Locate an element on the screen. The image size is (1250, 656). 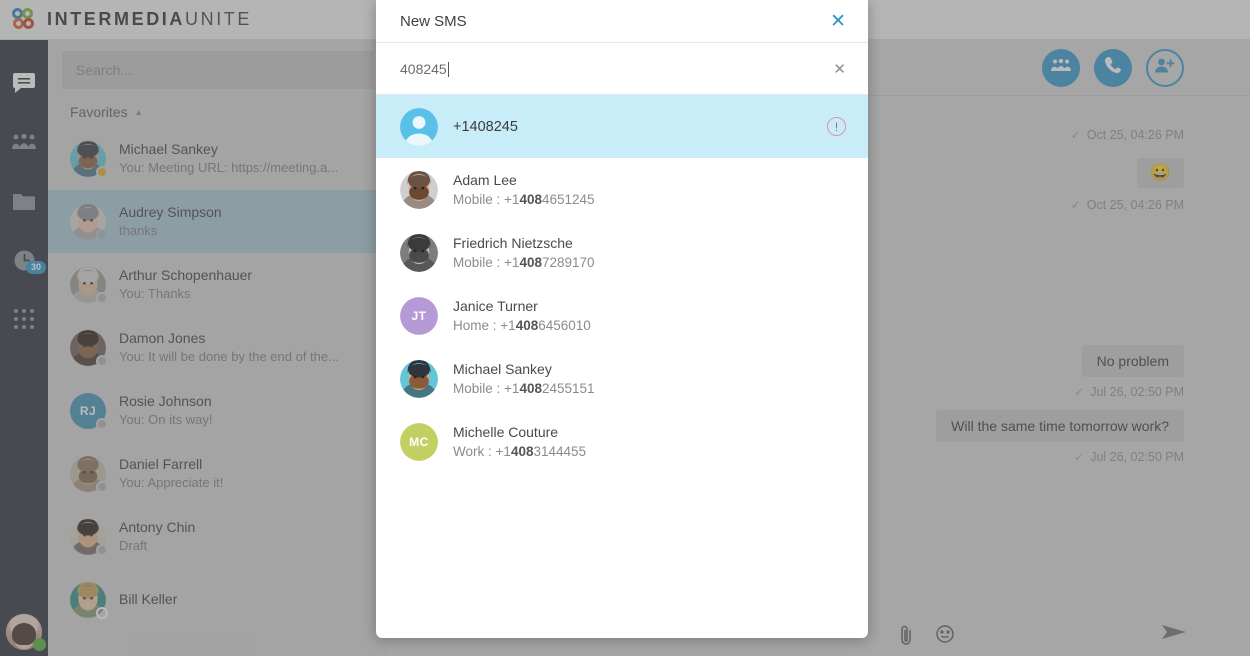
contact-phone: Home : +14086456010 is located at coordinates (522, 325).